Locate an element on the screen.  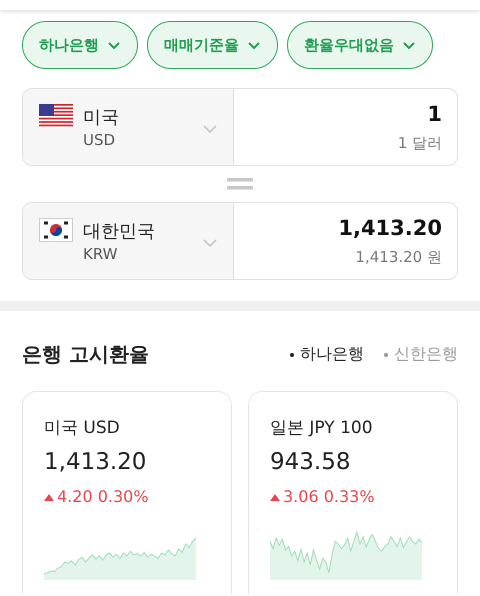
amount-input: 1 is located at coordinates (434, 114).